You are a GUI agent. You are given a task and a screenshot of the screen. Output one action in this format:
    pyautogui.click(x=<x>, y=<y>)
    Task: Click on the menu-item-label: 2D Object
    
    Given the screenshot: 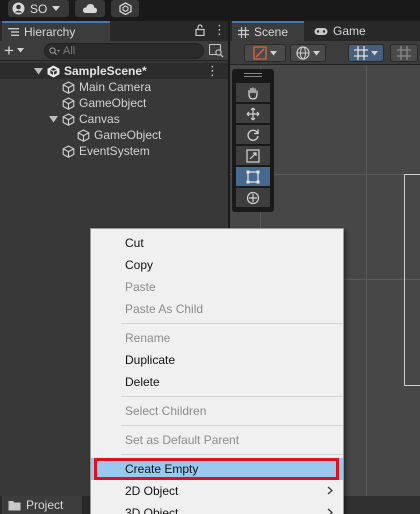 What is the action you would take?
    pyautogui.click(x=152, y=491)
    